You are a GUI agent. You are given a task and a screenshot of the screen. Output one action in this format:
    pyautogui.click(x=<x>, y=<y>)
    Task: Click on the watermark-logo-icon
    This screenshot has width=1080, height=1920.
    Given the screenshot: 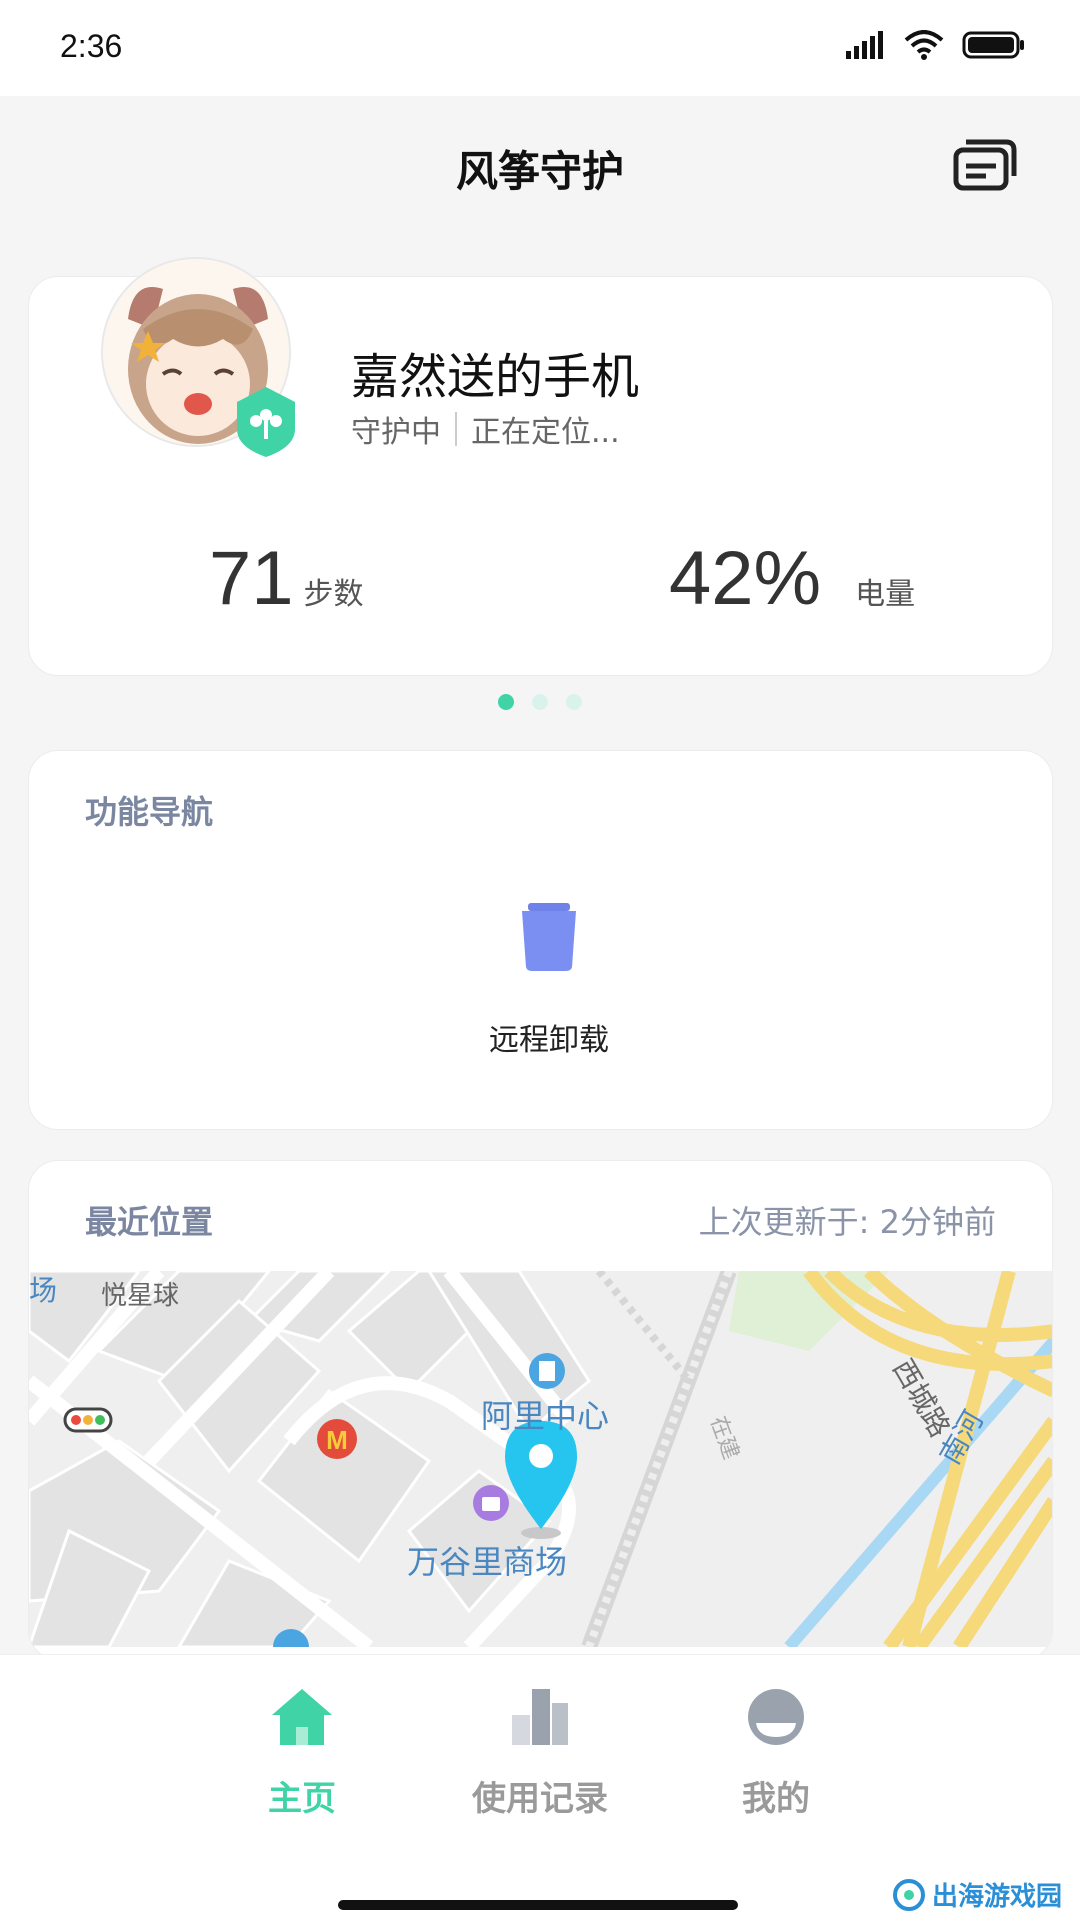 What is the action you would take?
    pyautogui.click(x=908, y=1894)
    